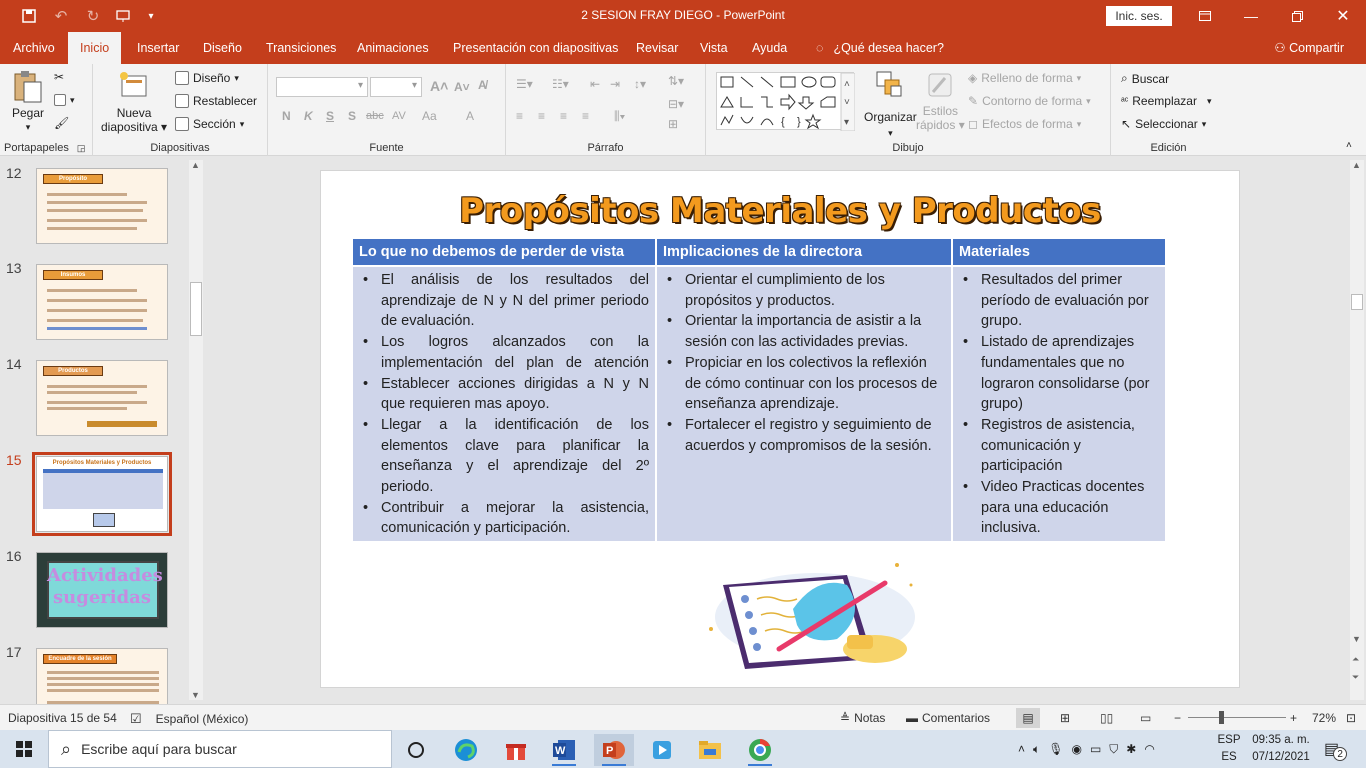  What do you see at coordinates (220, 749) in the screenshot?
I see `taskbar-search: ⌕ Escribe aquí para buscar` at bounding box center [220, 749].